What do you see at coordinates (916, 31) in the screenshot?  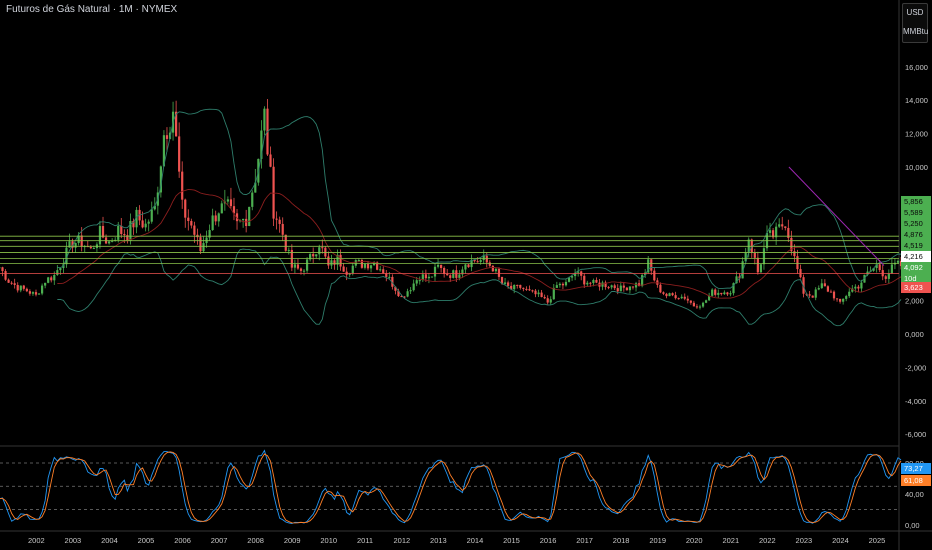 I see `unit-label: MMBtu` at bounding box center [916, 31].